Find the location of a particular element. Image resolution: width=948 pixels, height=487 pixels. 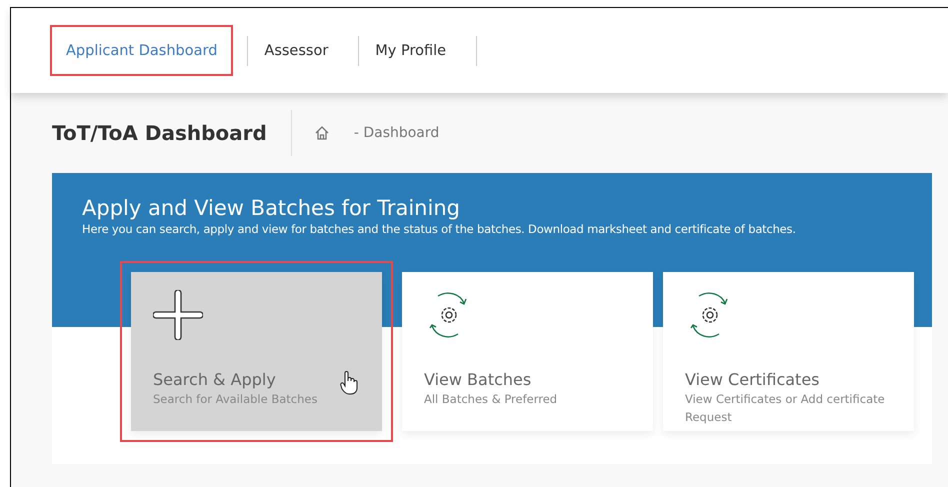

banner-title: Apply and View Batches for Training is located at coordinates (271, 208).